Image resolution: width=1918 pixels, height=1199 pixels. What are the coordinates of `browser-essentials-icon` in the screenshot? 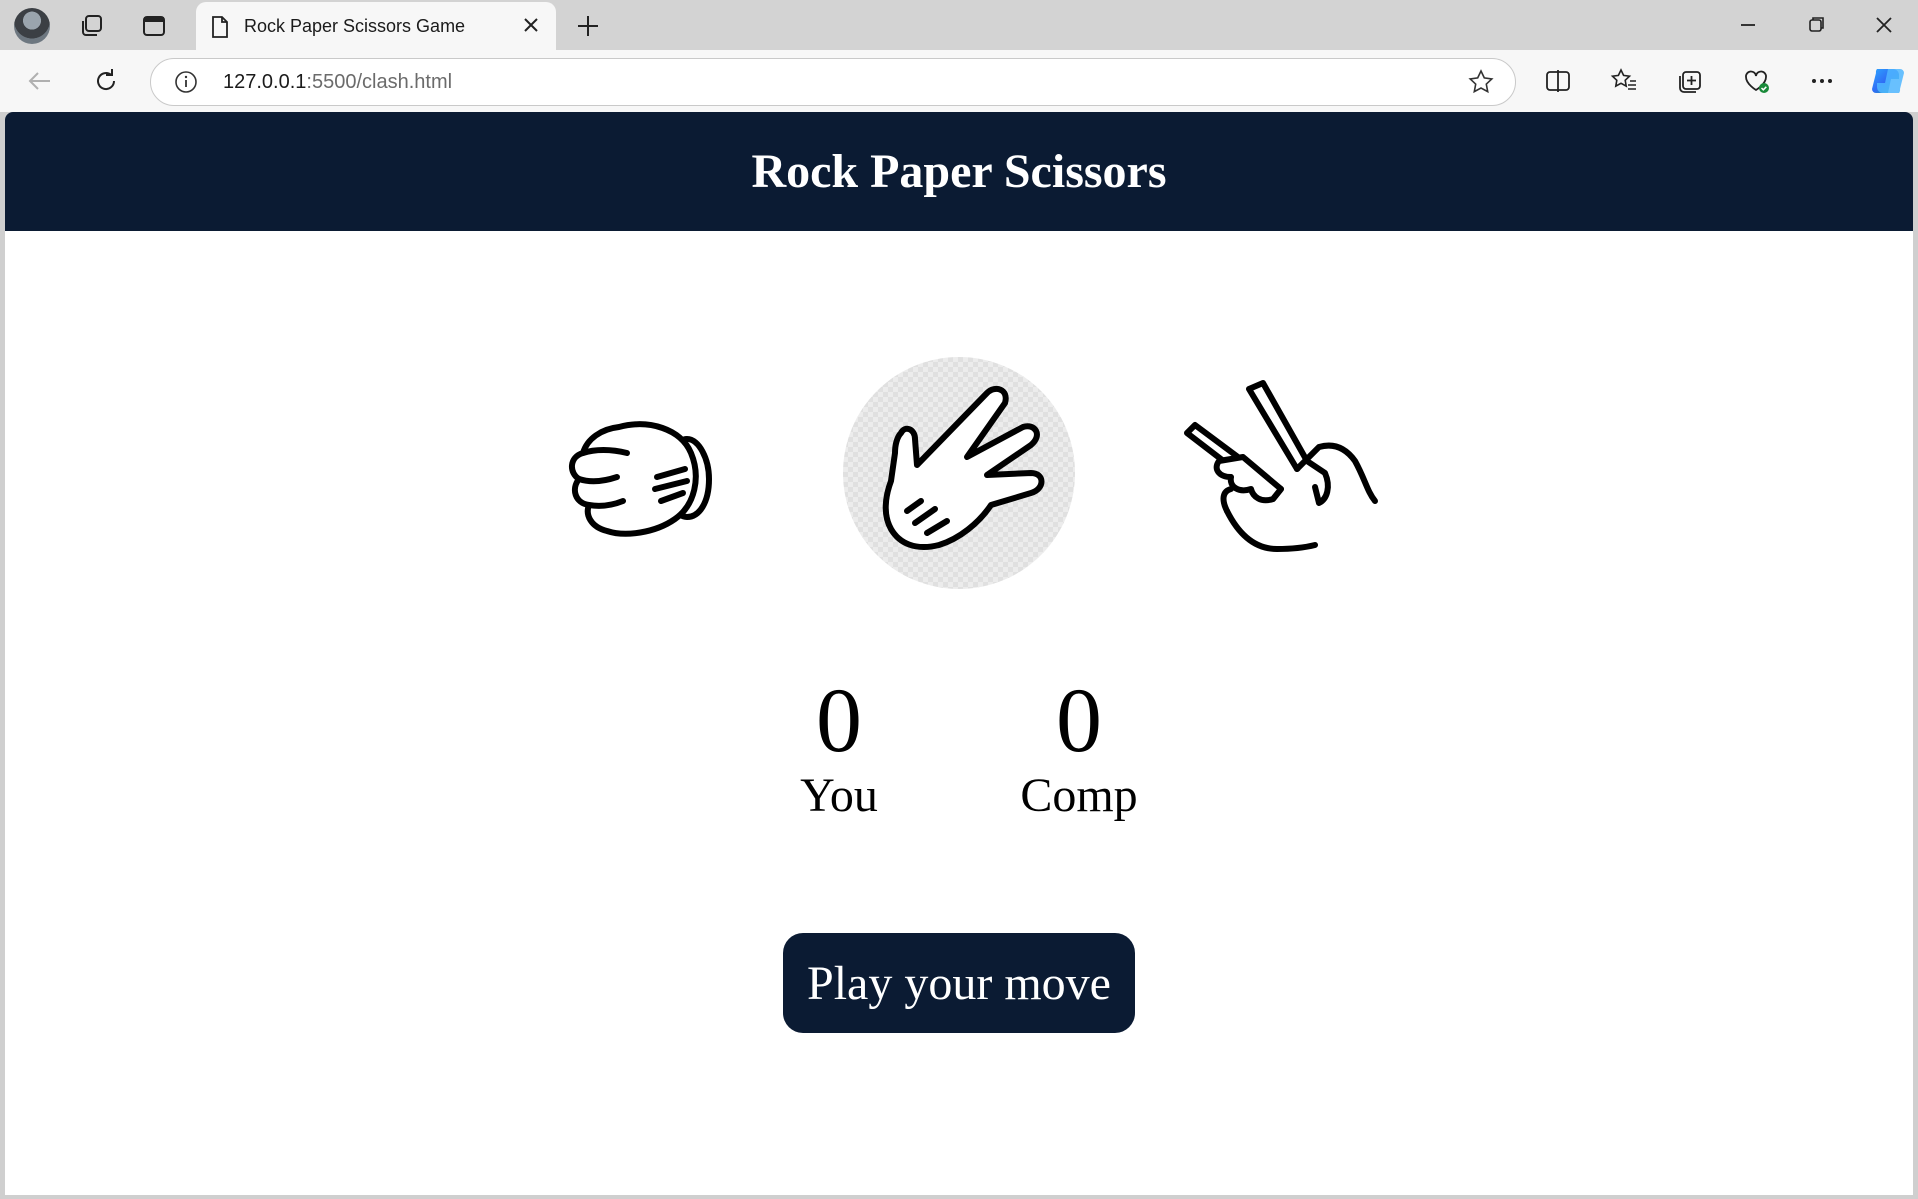 It's located at (1756, 81).